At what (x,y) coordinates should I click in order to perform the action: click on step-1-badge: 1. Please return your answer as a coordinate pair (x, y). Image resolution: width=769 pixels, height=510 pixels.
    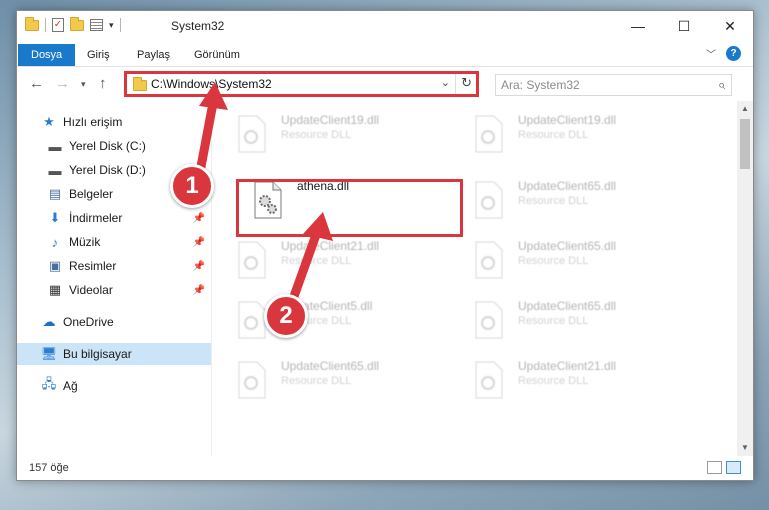
    Looking at the image, I should click on (192, 186).